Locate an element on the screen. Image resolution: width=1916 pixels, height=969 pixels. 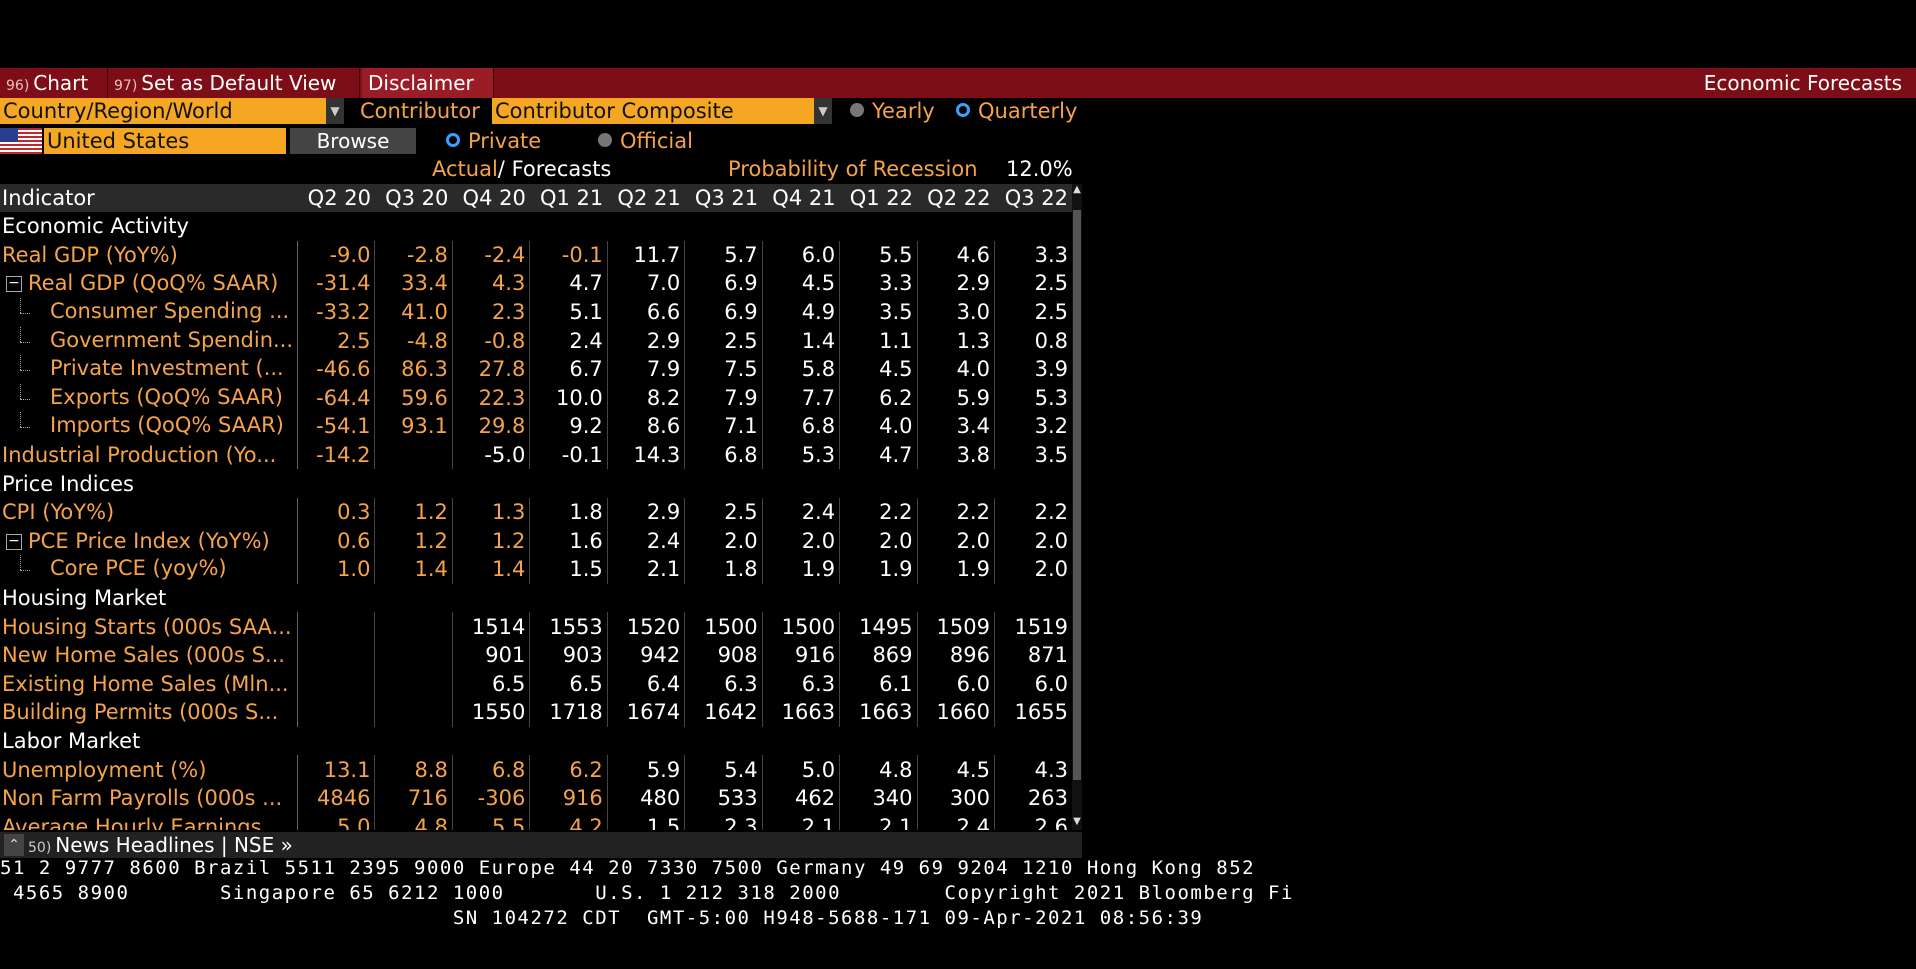
value-cell: -46.6 is located at coordinates (336, 369).